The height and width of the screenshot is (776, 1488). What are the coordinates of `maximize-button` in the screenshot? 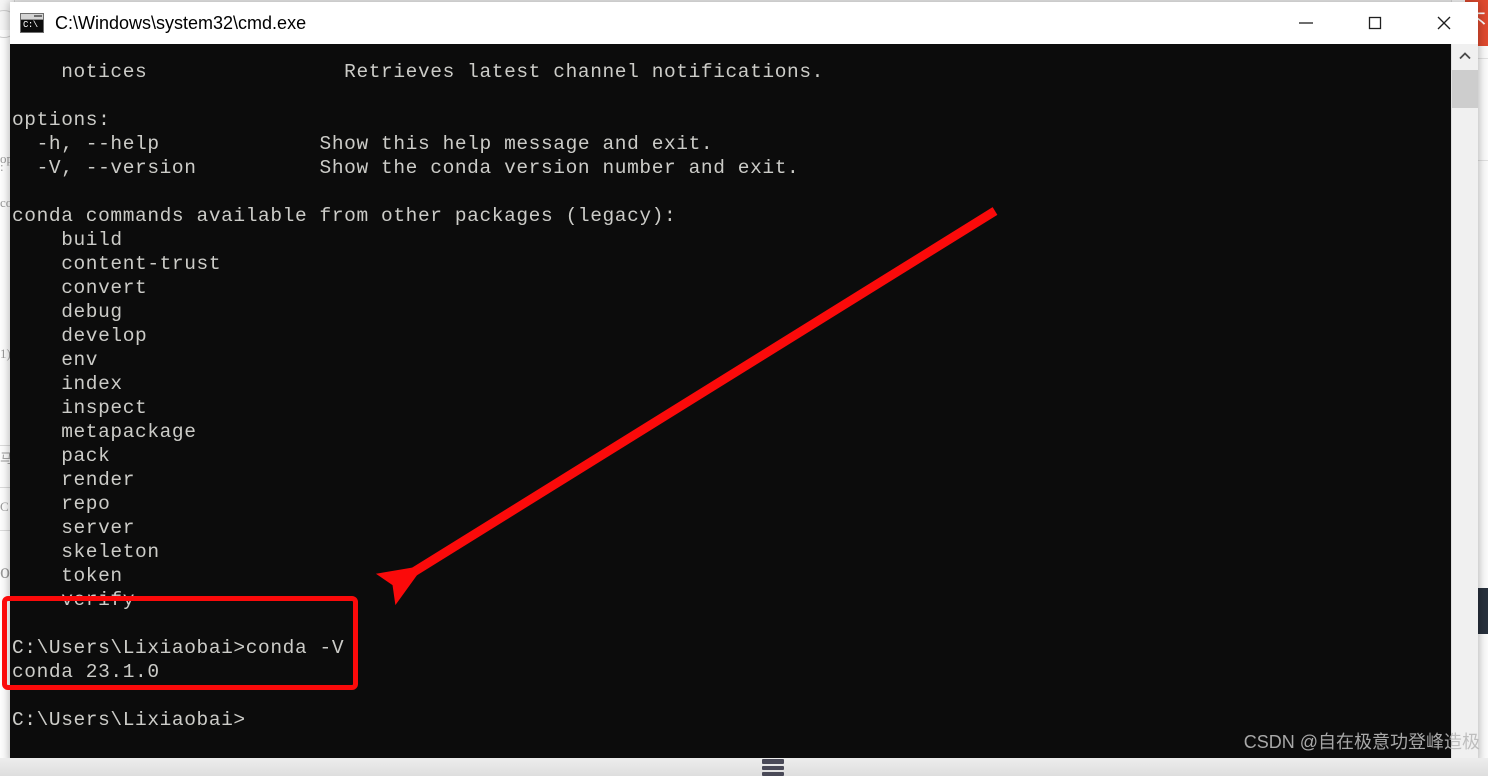 It's located at (1374, 23).